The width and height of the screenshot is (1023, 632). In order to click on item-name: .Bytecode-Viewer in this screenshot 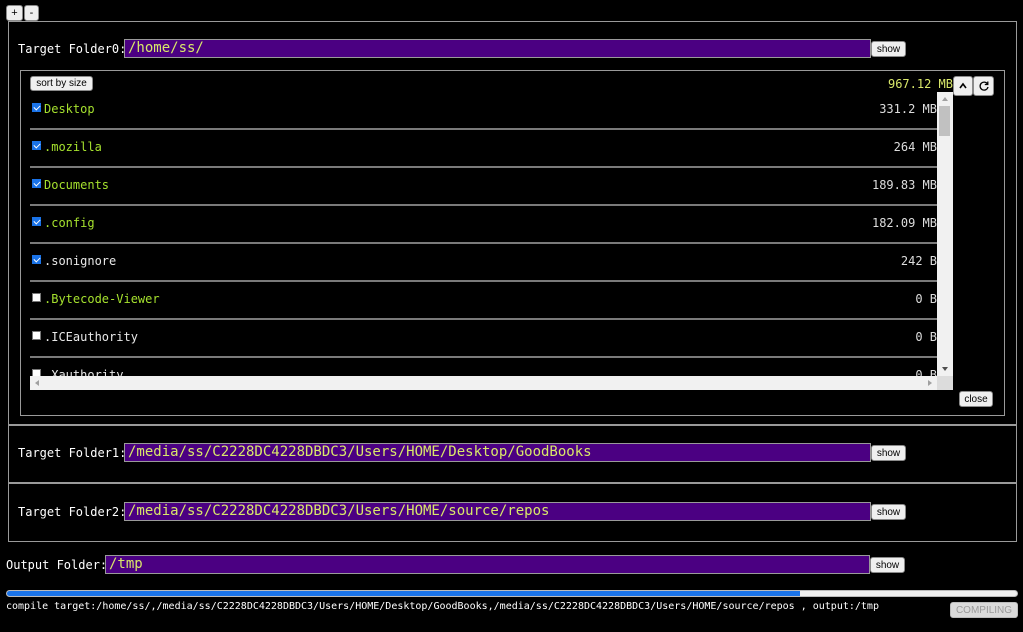, I will do `click(102, 299)`.